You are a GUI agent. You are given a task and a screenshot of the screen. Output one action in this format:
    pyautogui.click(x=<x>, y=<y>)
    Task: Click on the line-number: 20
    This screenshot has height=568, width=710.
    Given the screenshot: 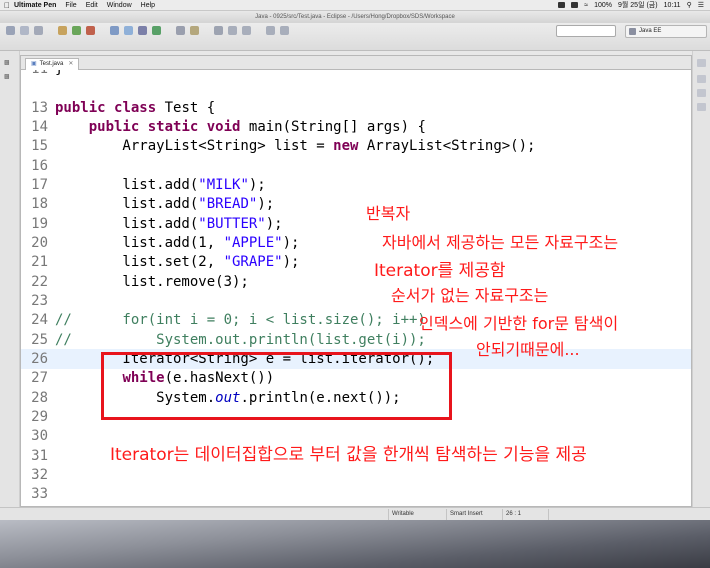 What is the action you would take?
    pyautogui.click(x=39, y=243)
    